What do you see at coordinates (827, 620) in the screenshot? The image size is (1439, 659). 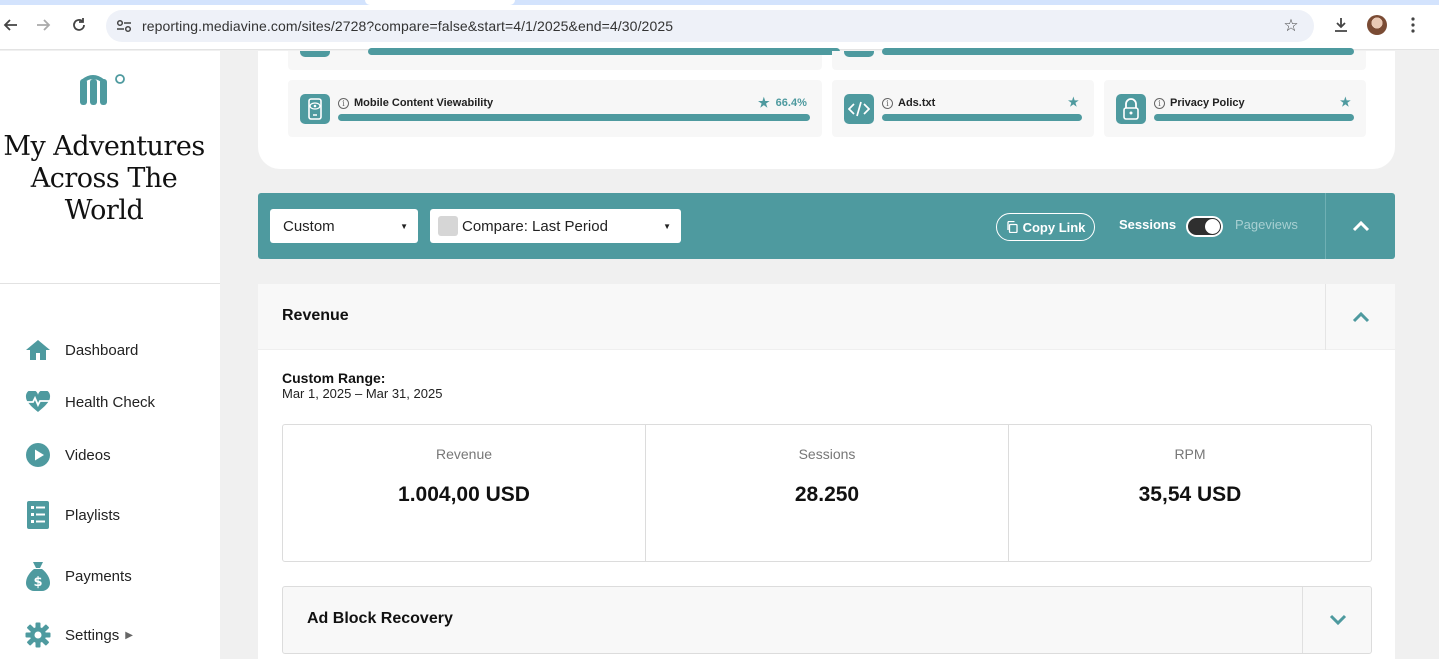 I see `ad-block-recovery-section: Ad Block Recovery` at bounding box center [827, 620].